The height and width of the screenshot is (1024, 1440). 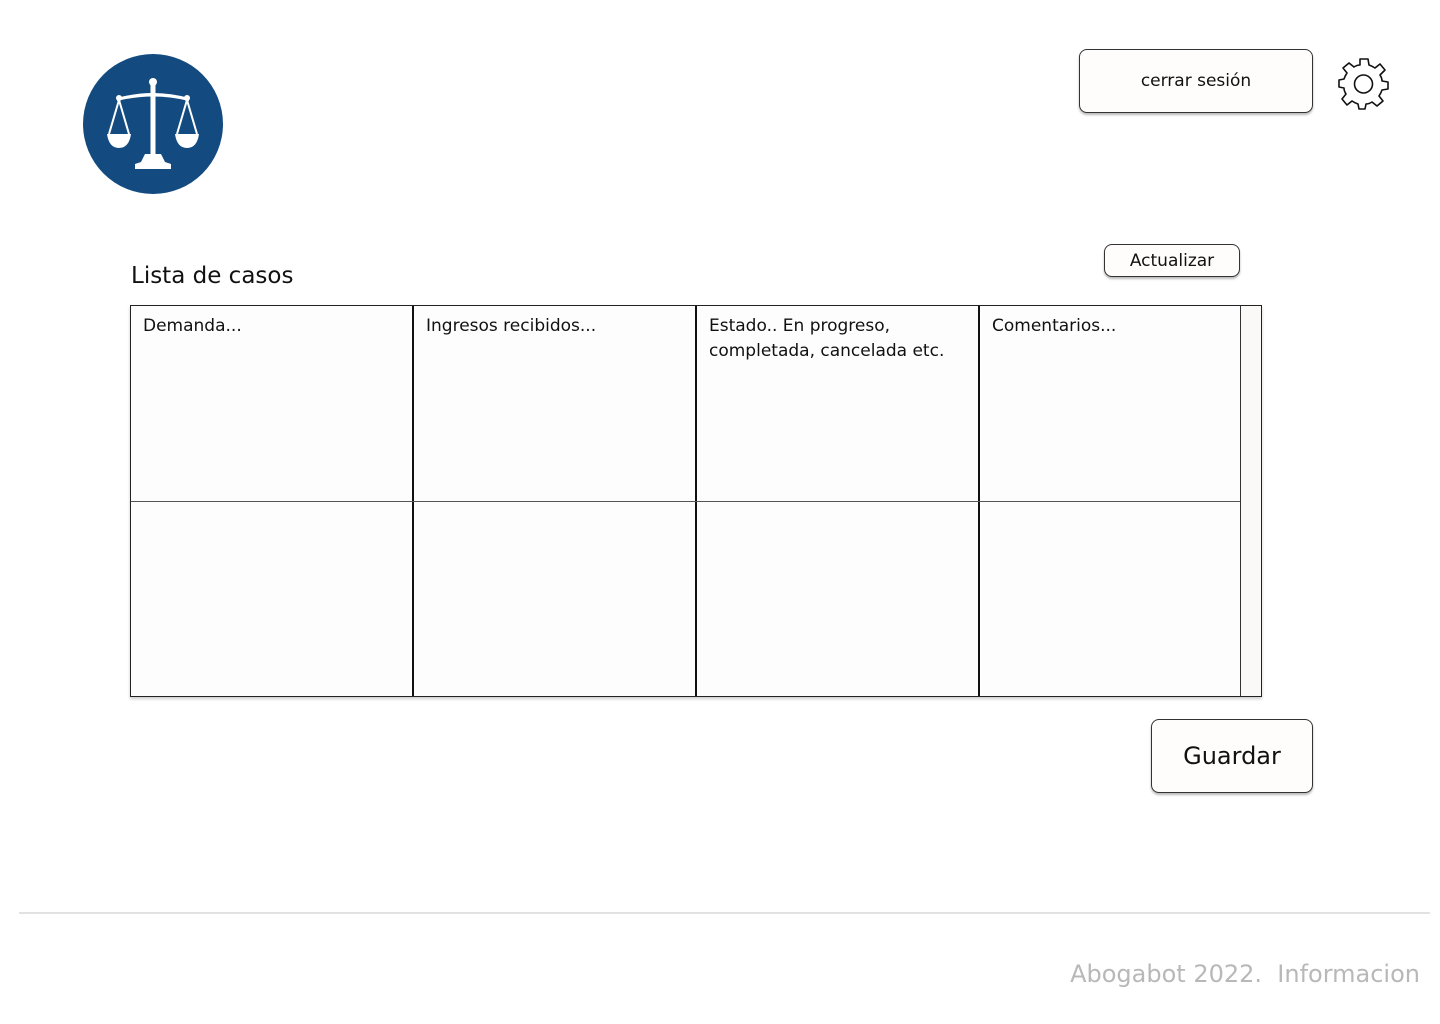 What do you see at coordinates (724, 913) in the screenshot?
I see `footer-divider` at bounding box center [724, 913].